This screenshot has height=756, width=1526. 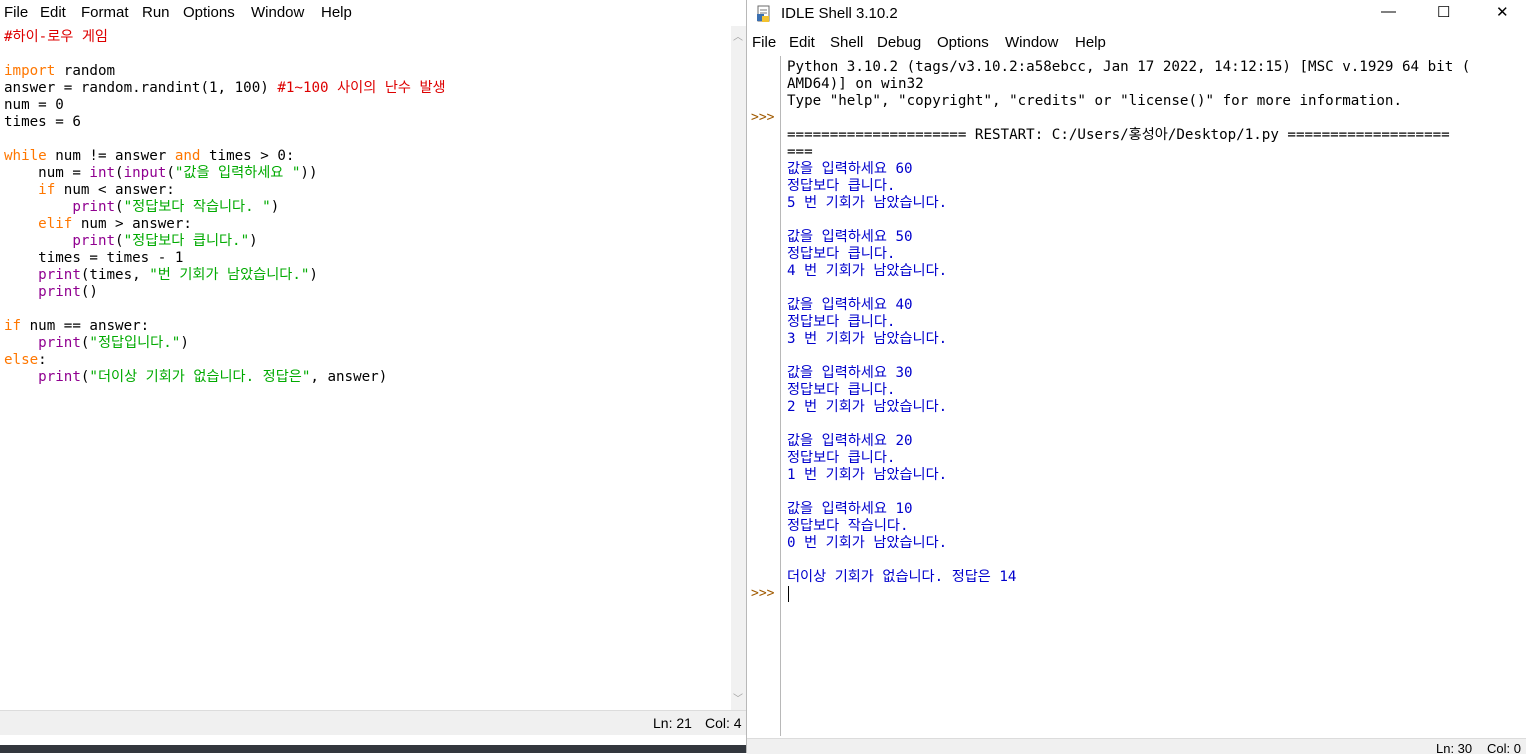 I want to click on output-line: 5 번 기회가 남았습니다., so click(x=867, y=203).